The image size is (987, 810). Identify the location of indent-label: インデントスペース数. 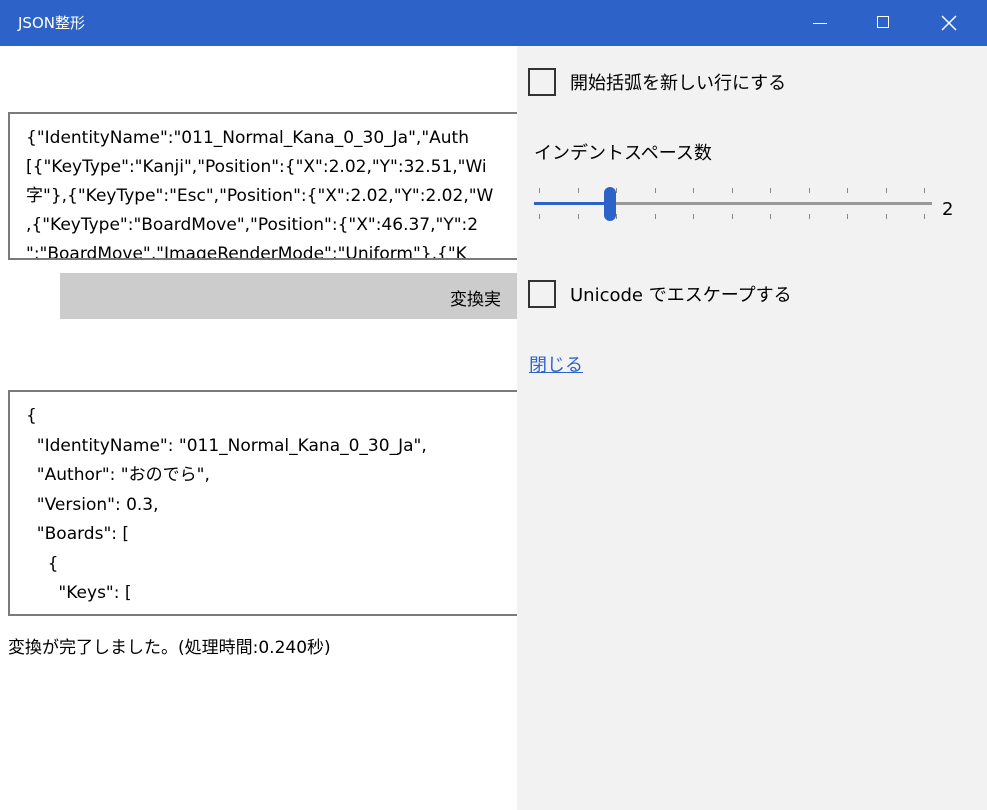
(623, 153).